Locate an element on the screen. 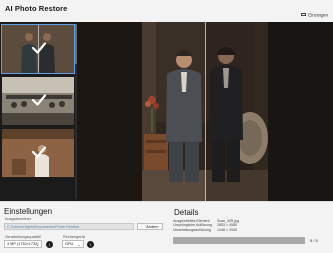 Image resolution: width=333 pixels, height=253 pixels. quality-label: Verarbeitungsqualität is located at coordinates (23, 237).